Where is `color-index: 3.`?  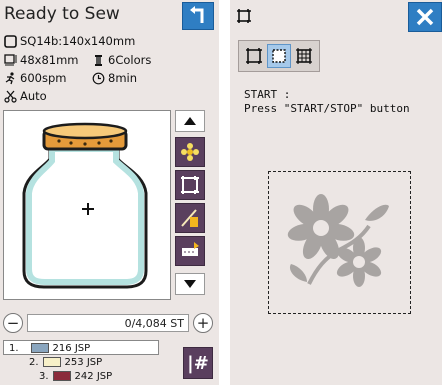 color-index: 3. is located at coordinates (44, 376).